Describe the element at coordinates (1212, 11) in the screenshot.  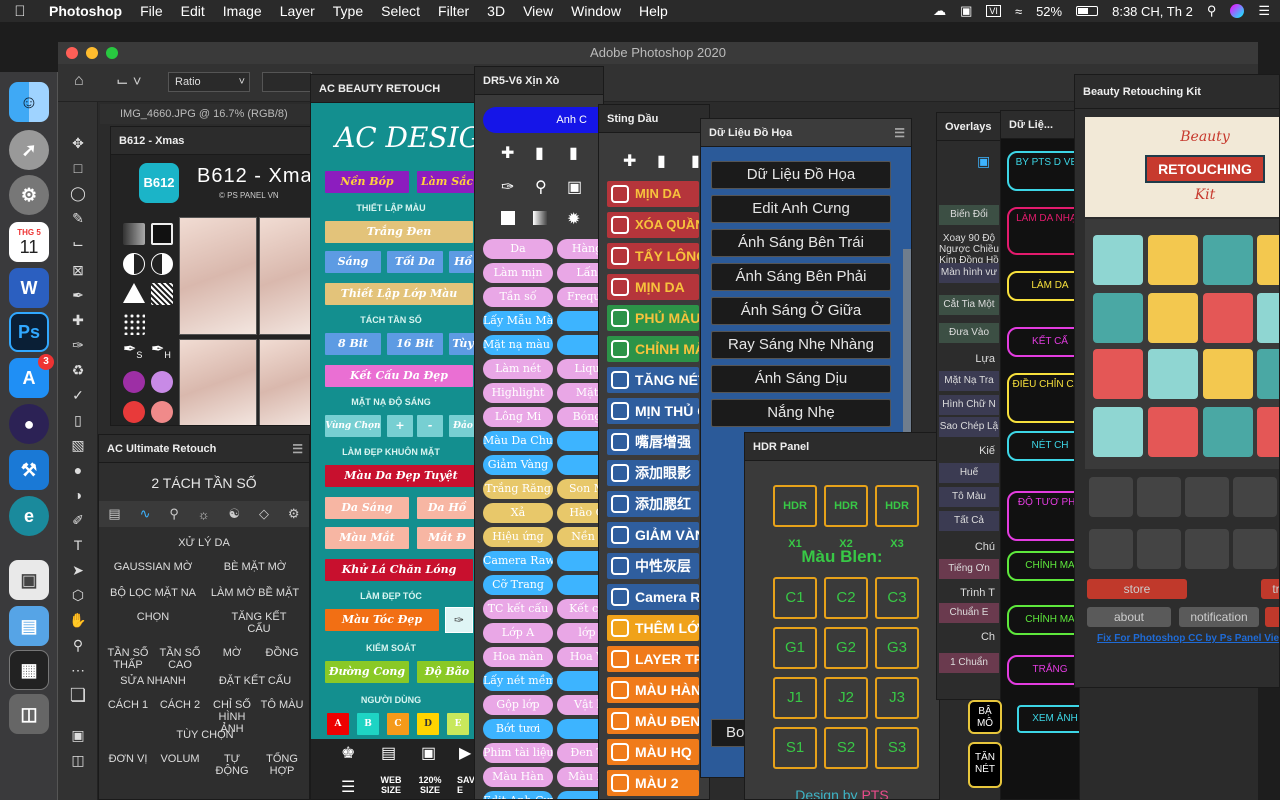
I see `spotlight-search-icon: ⚲` at that location.